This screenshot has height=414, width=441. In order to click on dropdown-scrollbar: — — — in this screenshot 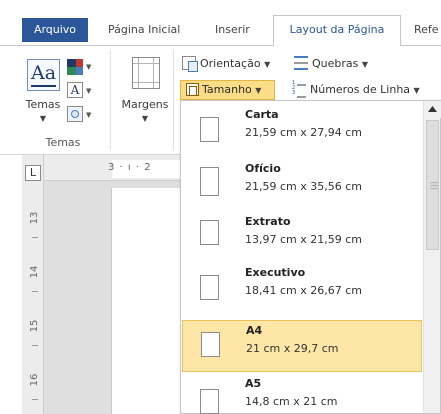, I will do `click(432, 257)`.